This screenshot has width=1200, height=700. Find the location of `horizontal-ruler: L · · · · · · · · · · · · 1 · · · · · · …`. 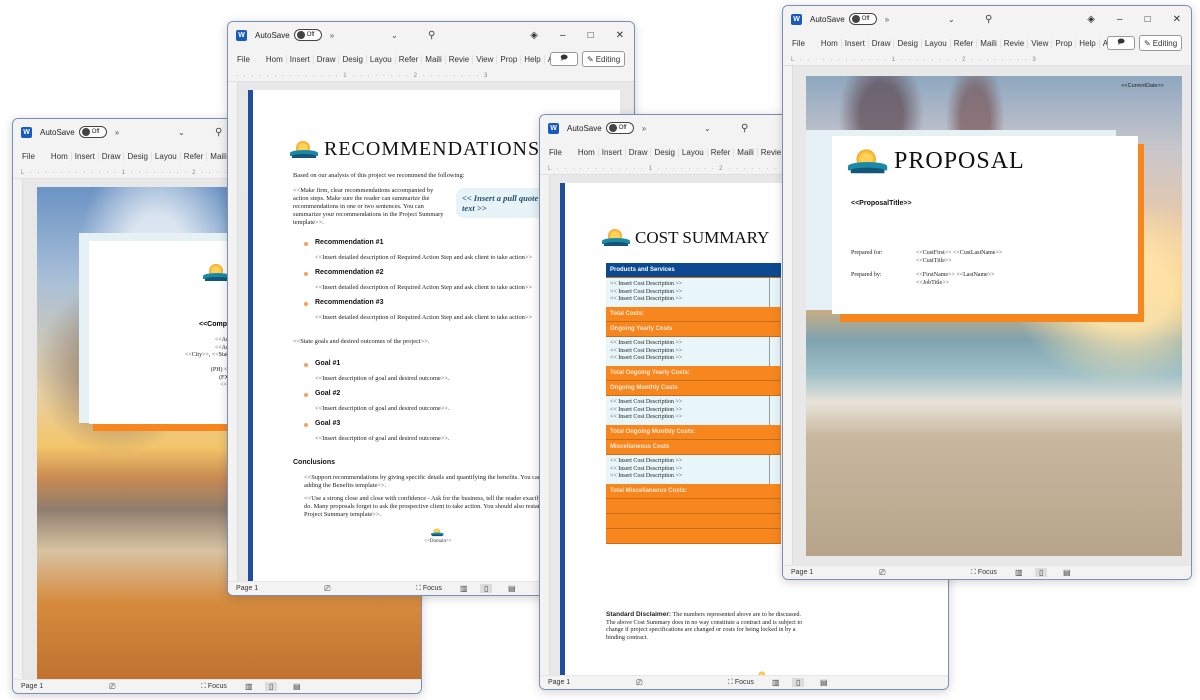

horizontal-ruler: L · · · · · · · · · · · · 1 · · · · · · … is located at coordinates (987, 60).